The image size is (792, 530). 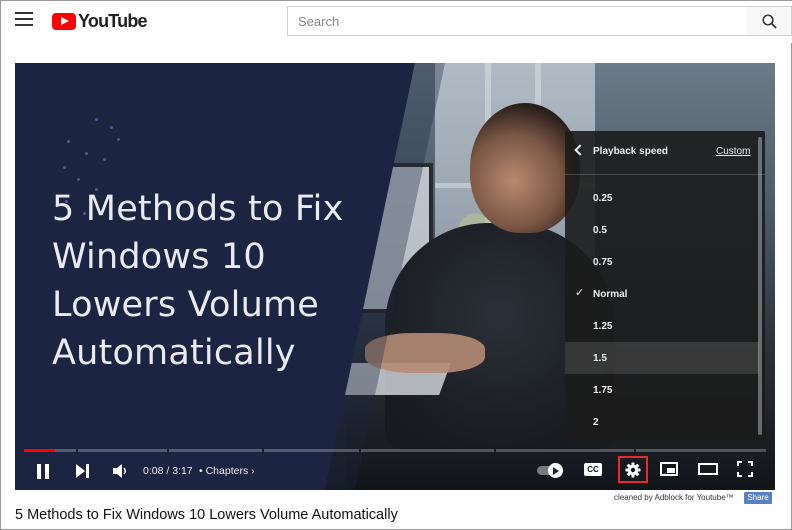 I want to click on volume-icon, so click(x=120, y=471).